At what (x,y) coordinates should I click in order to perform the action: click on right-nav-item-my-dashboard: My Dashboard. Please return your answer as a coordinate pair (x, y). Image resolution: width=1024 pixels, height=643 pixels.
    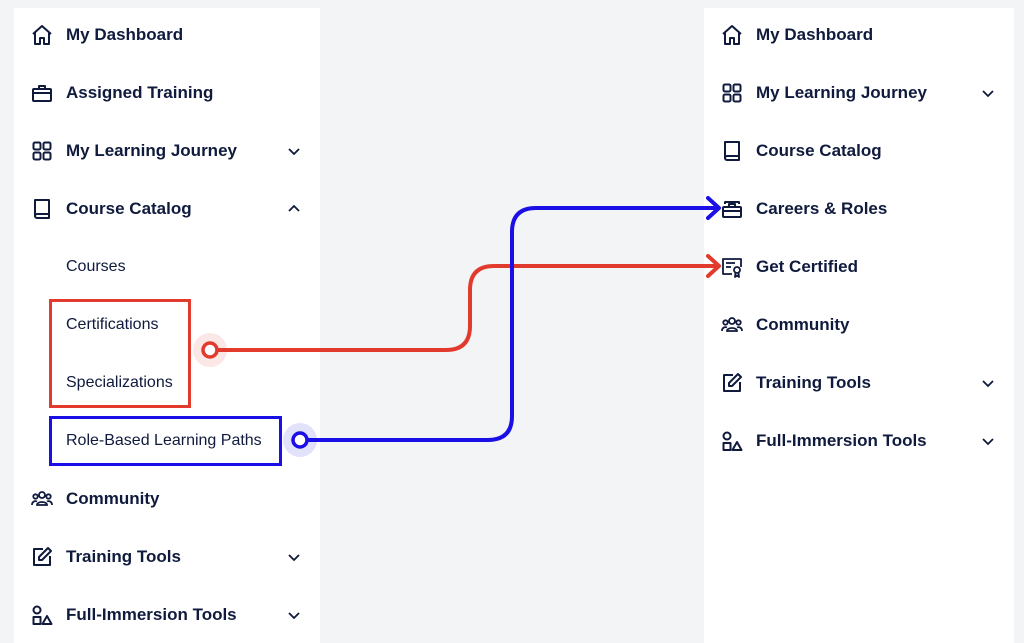
    Looking at the image, I should click on (859, 35).